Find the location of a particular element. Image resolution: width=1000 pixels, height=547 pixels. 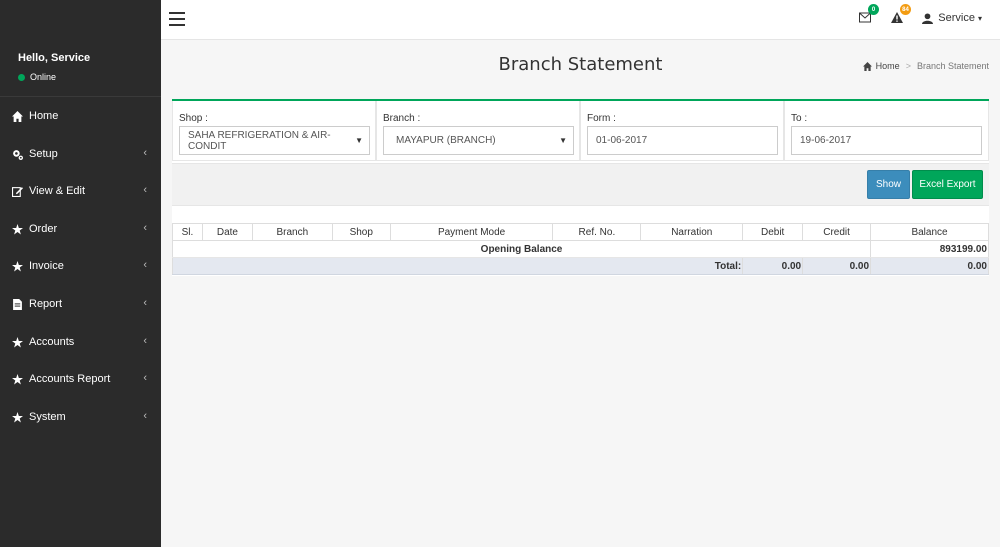

user-greeting: Hello, Service is located at coordinates (54, 58).